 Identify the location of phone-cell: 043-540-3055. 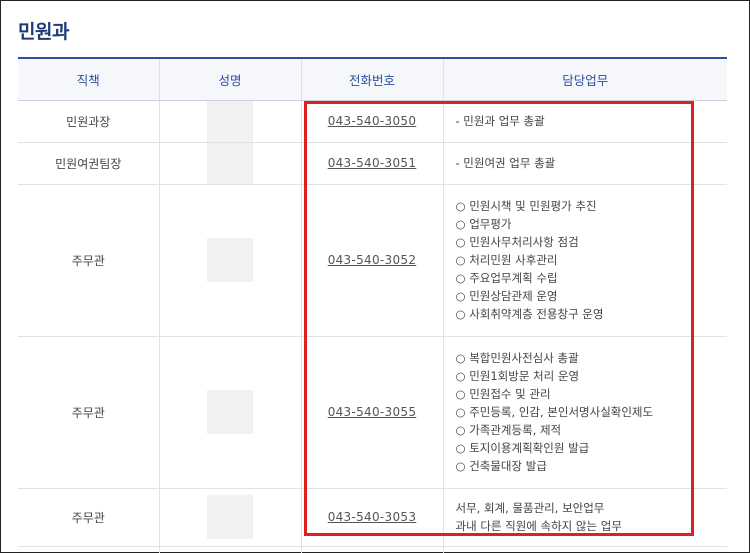
(371, 412).